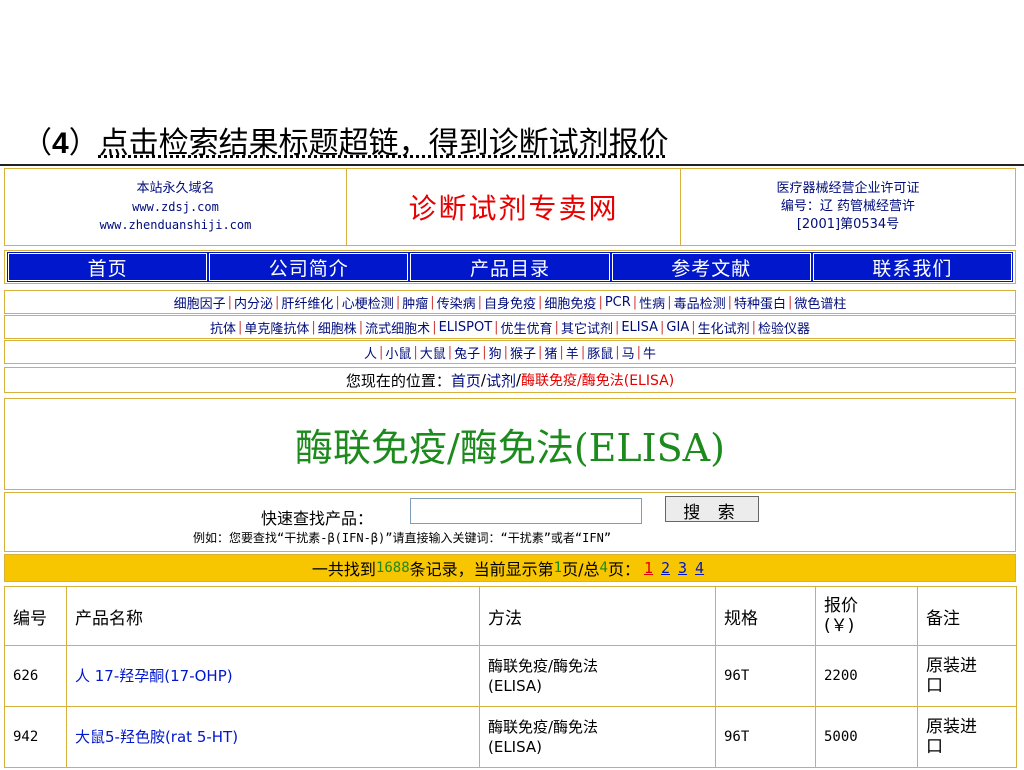  What do you see at coordinates (682, 568) in the screenshot?
I see `page-link-3: 3` at bounding box center [682, 568].